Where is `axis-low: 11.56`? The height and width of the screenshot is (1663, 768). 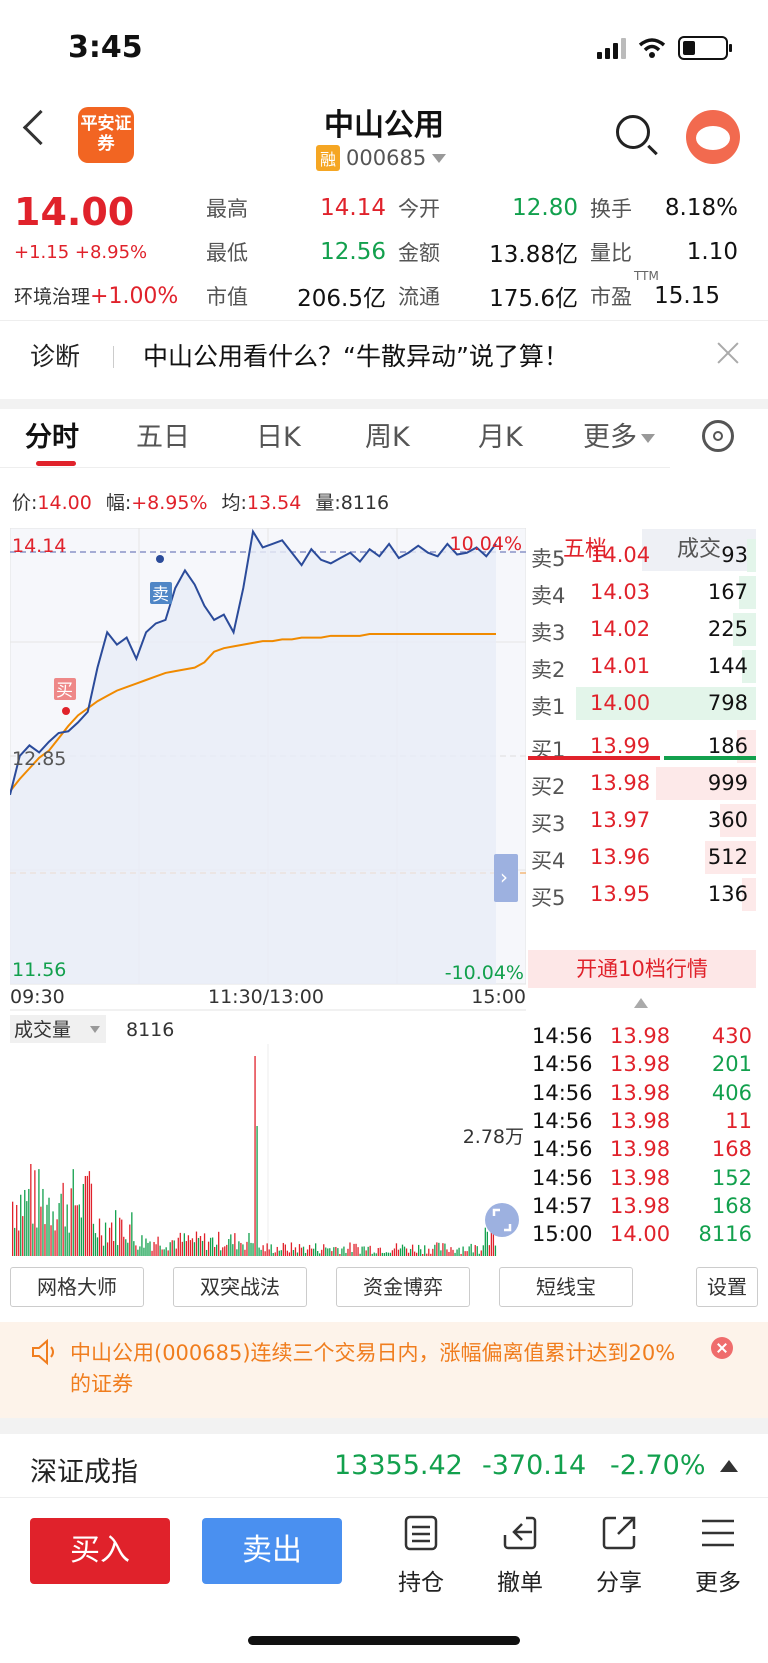 axis-low: 11.56 is located at coordinates (39, 970).